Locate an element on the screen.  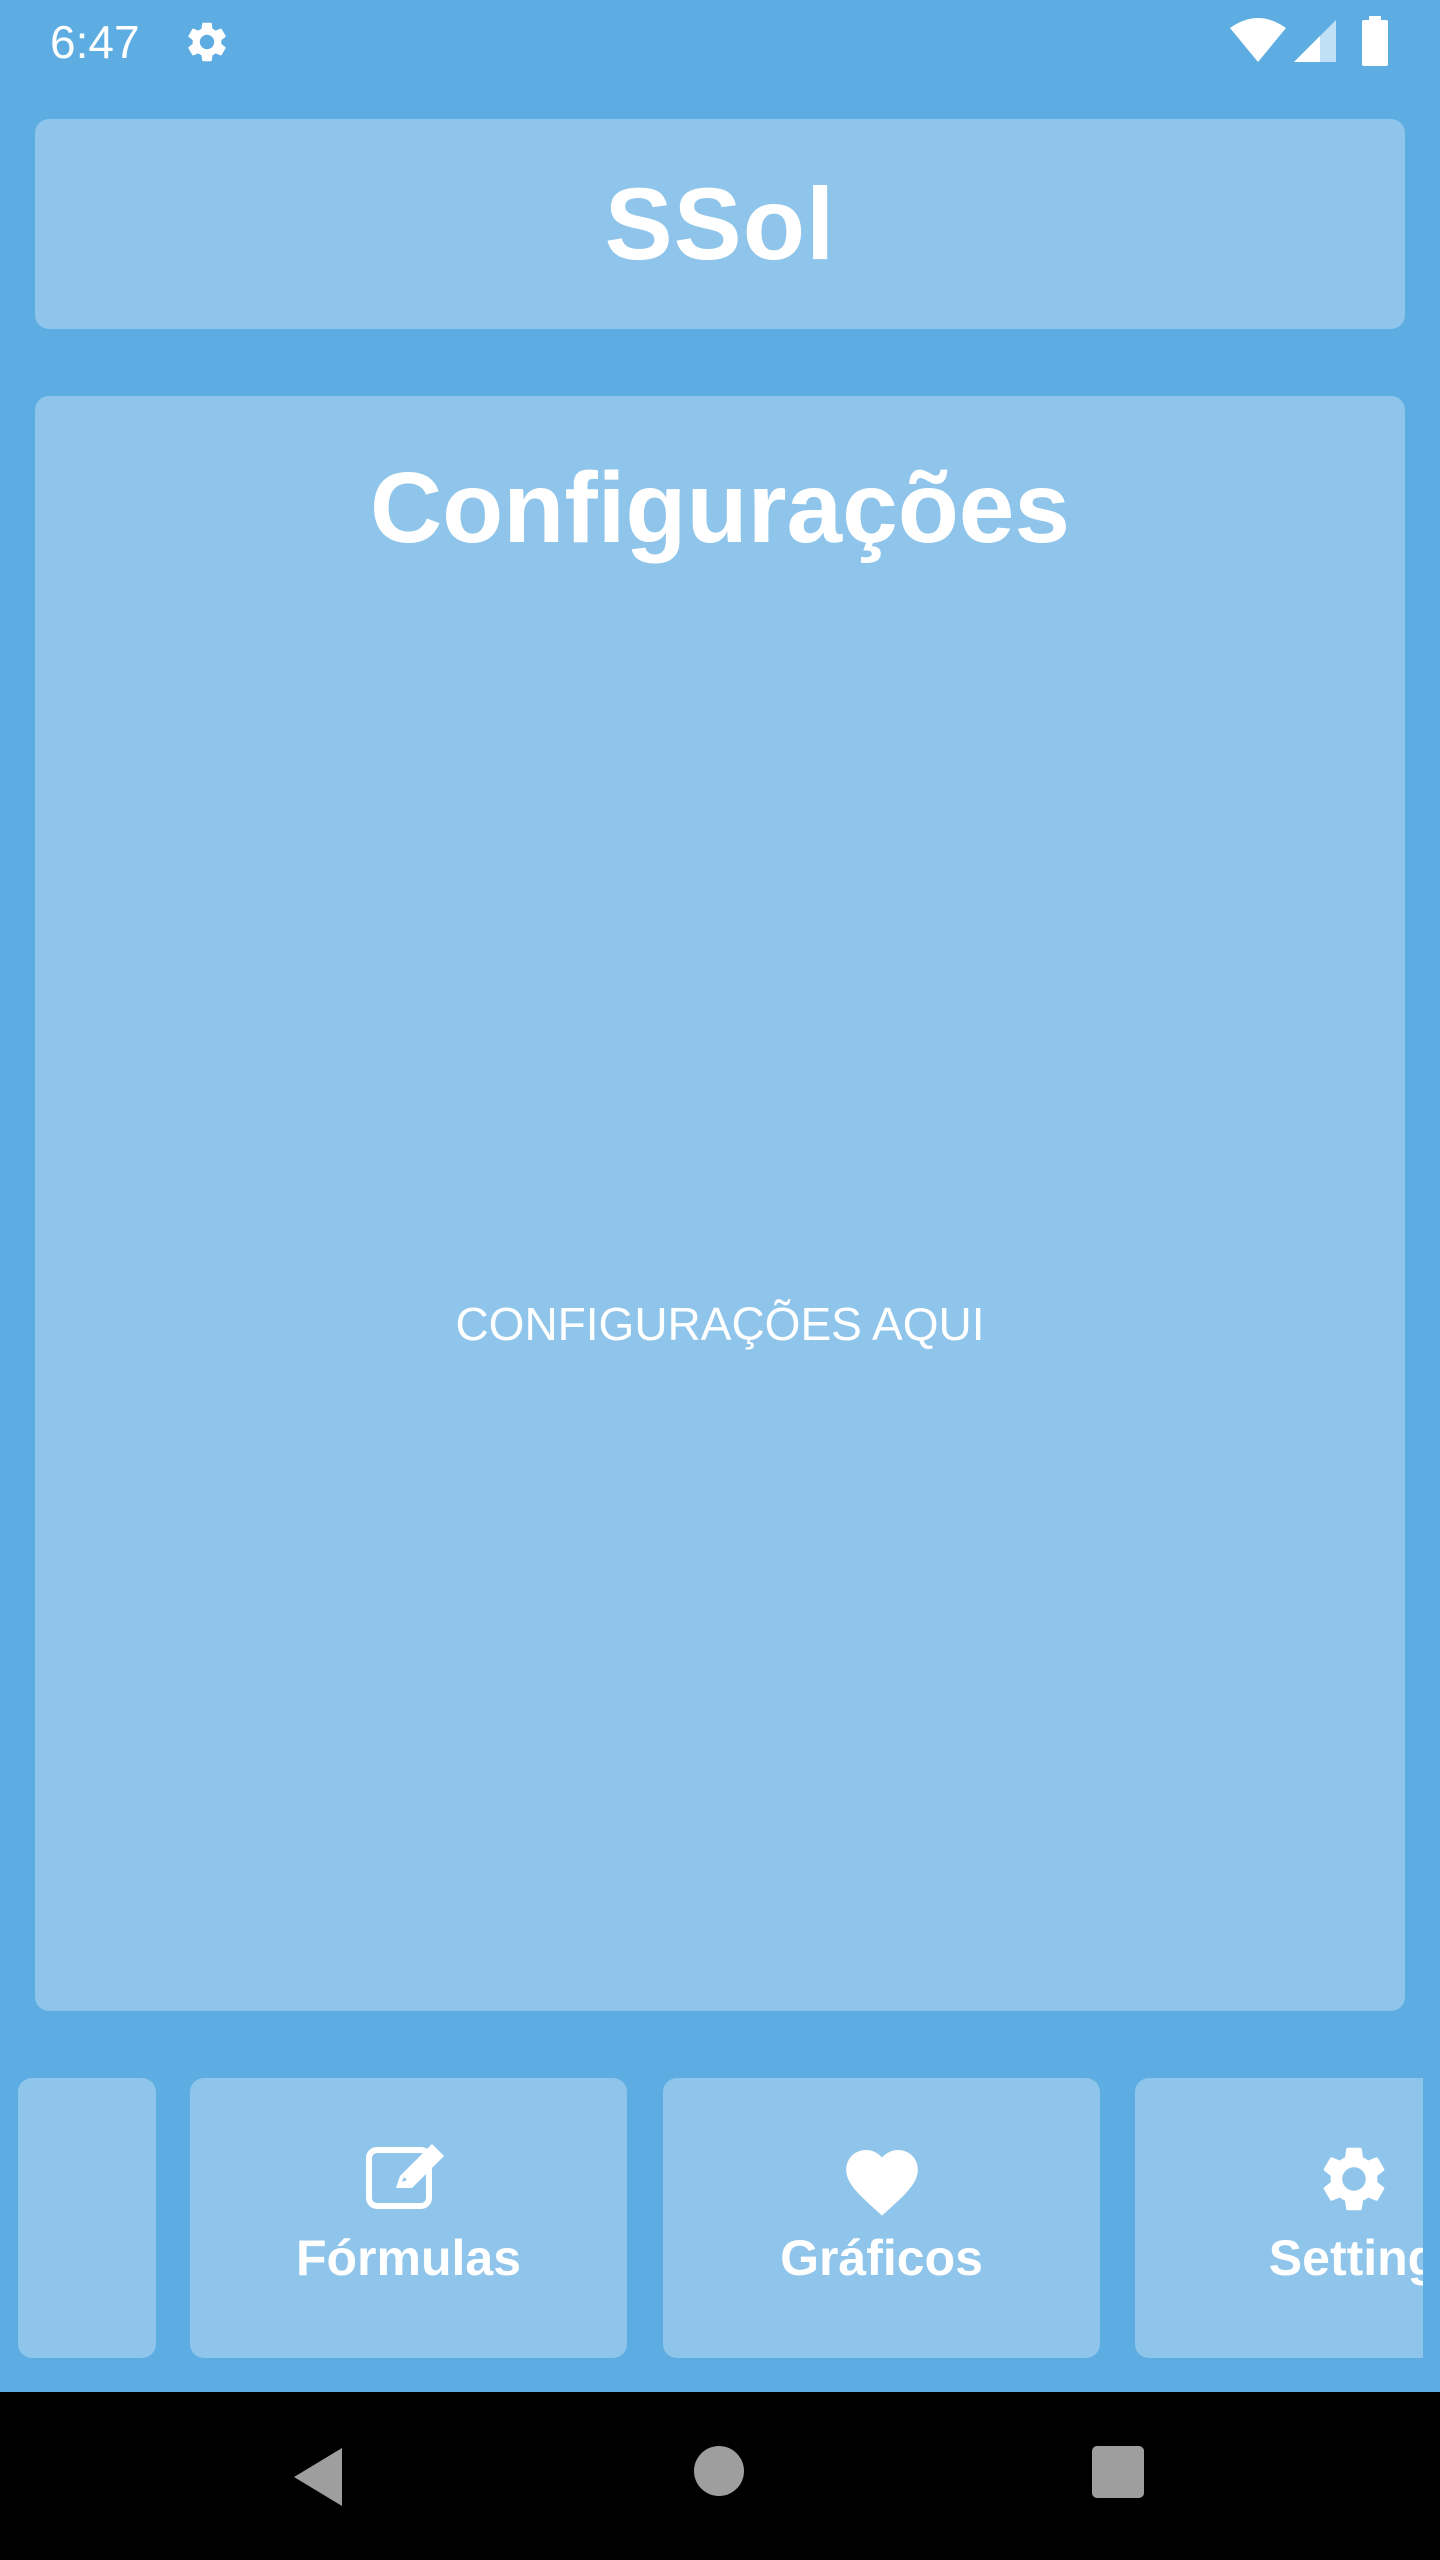
home-button is located at coordinates (719, 2471).